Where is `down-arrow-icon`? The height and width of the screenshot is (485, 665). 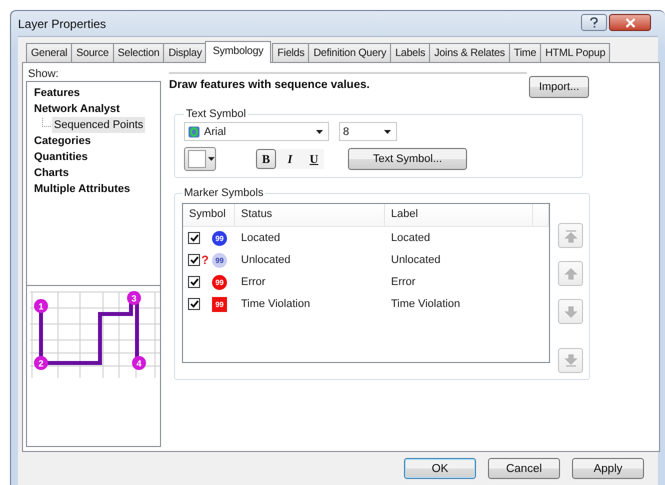
down-arrow-icon is located at coordinates (571, 311).